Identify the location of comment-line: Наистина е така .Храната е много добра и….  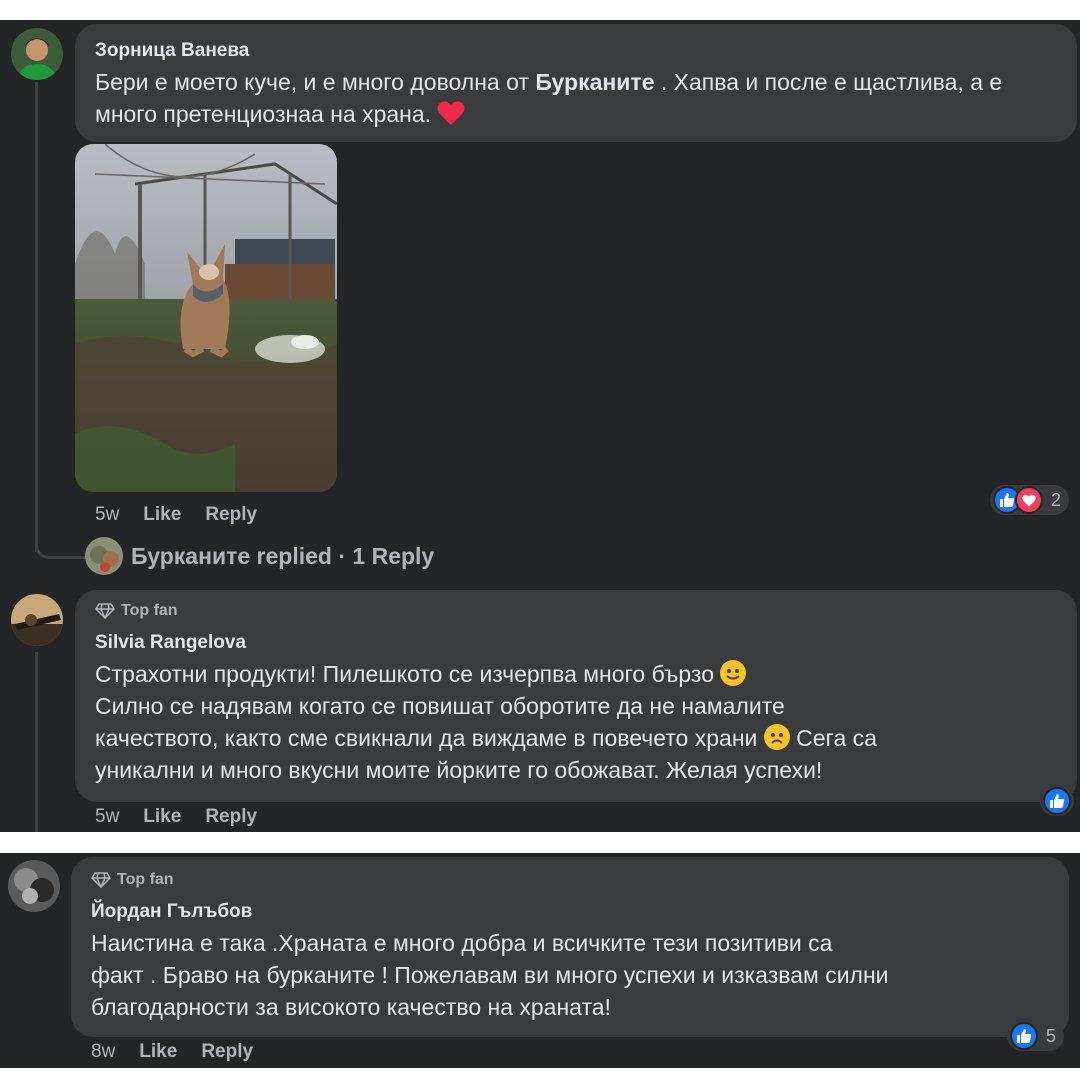
(462, 943).